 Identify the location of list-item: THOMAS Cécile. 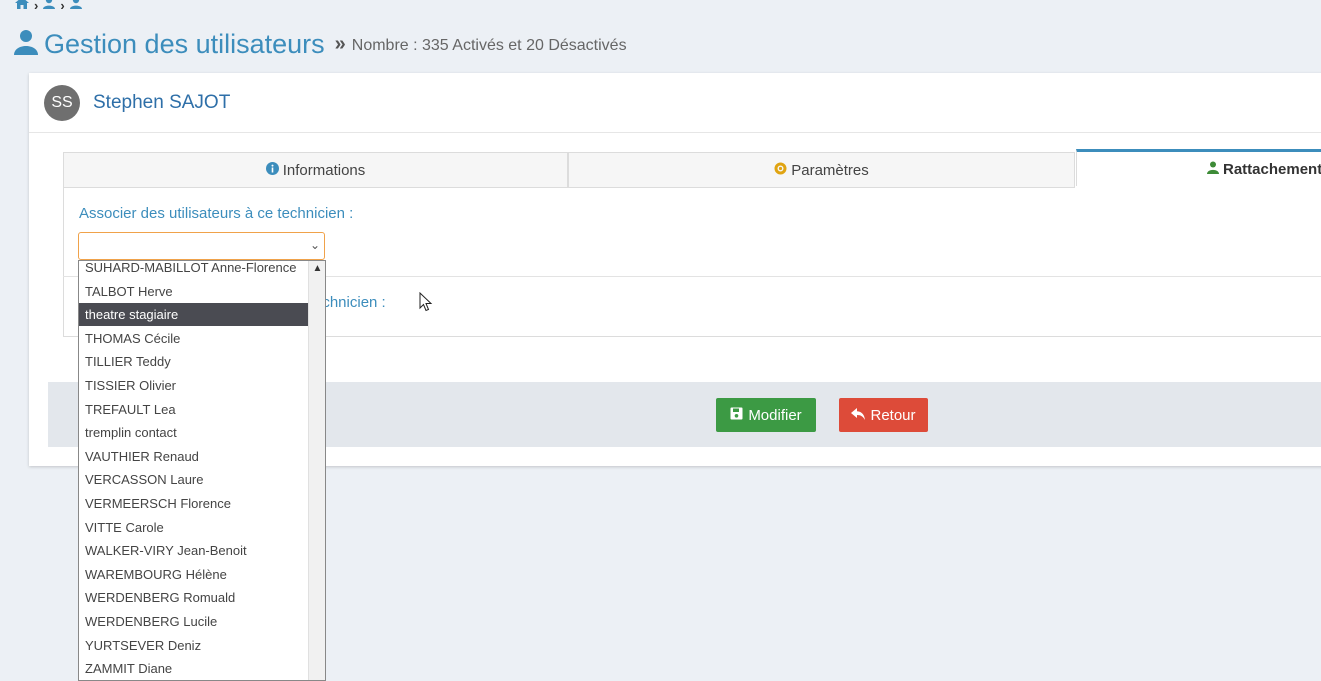
(193, 338).